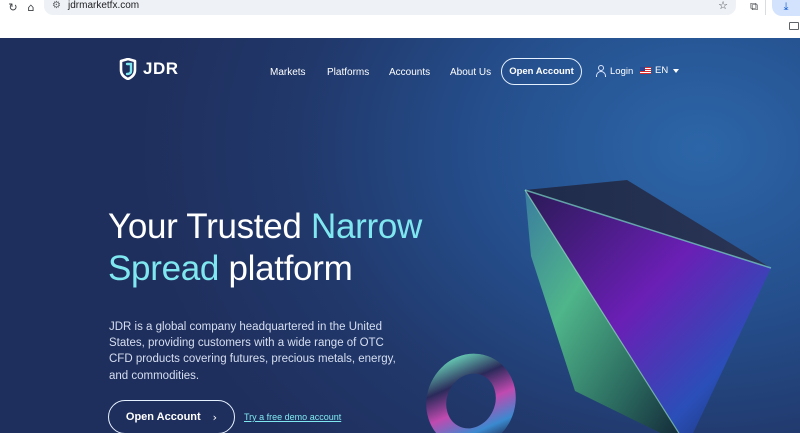 The height and width of the screenshot is (433, 800). I want to click on us-flag-icon, so click(645, 70).